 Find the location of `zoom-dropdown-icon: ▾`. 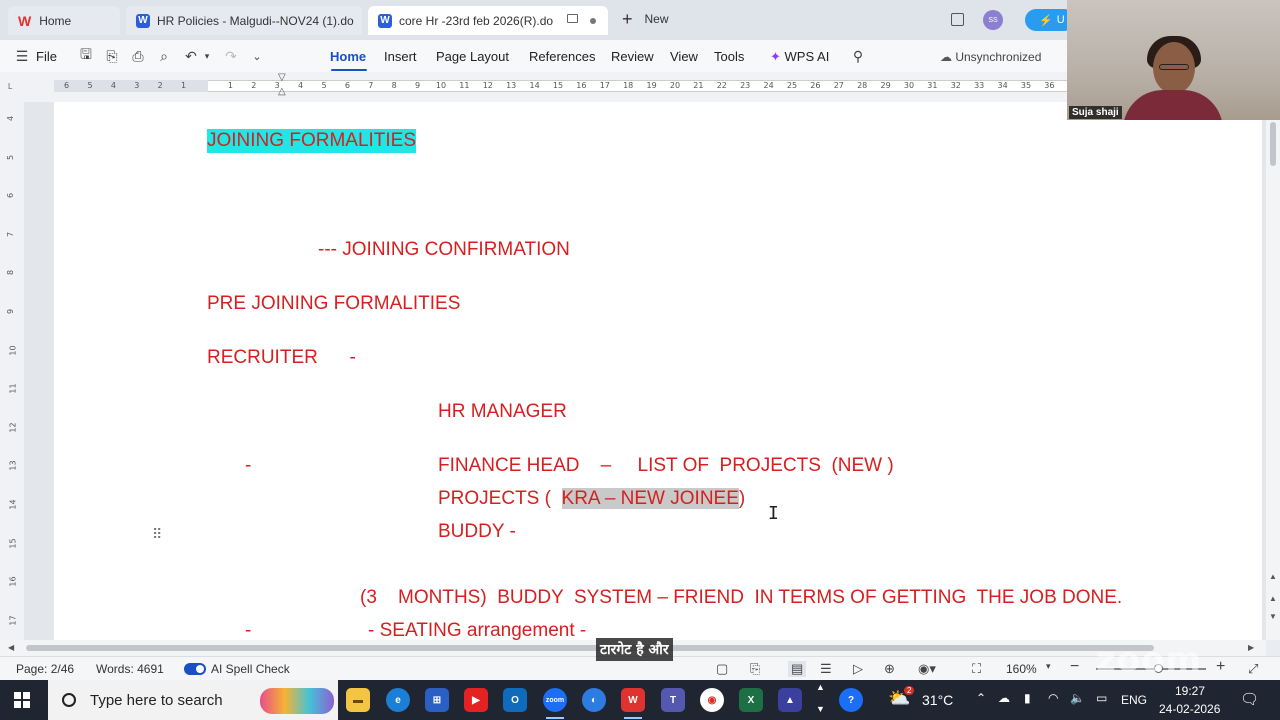

zoom-dropdown-icon: ▾ is located at coordinates (1048, 666).